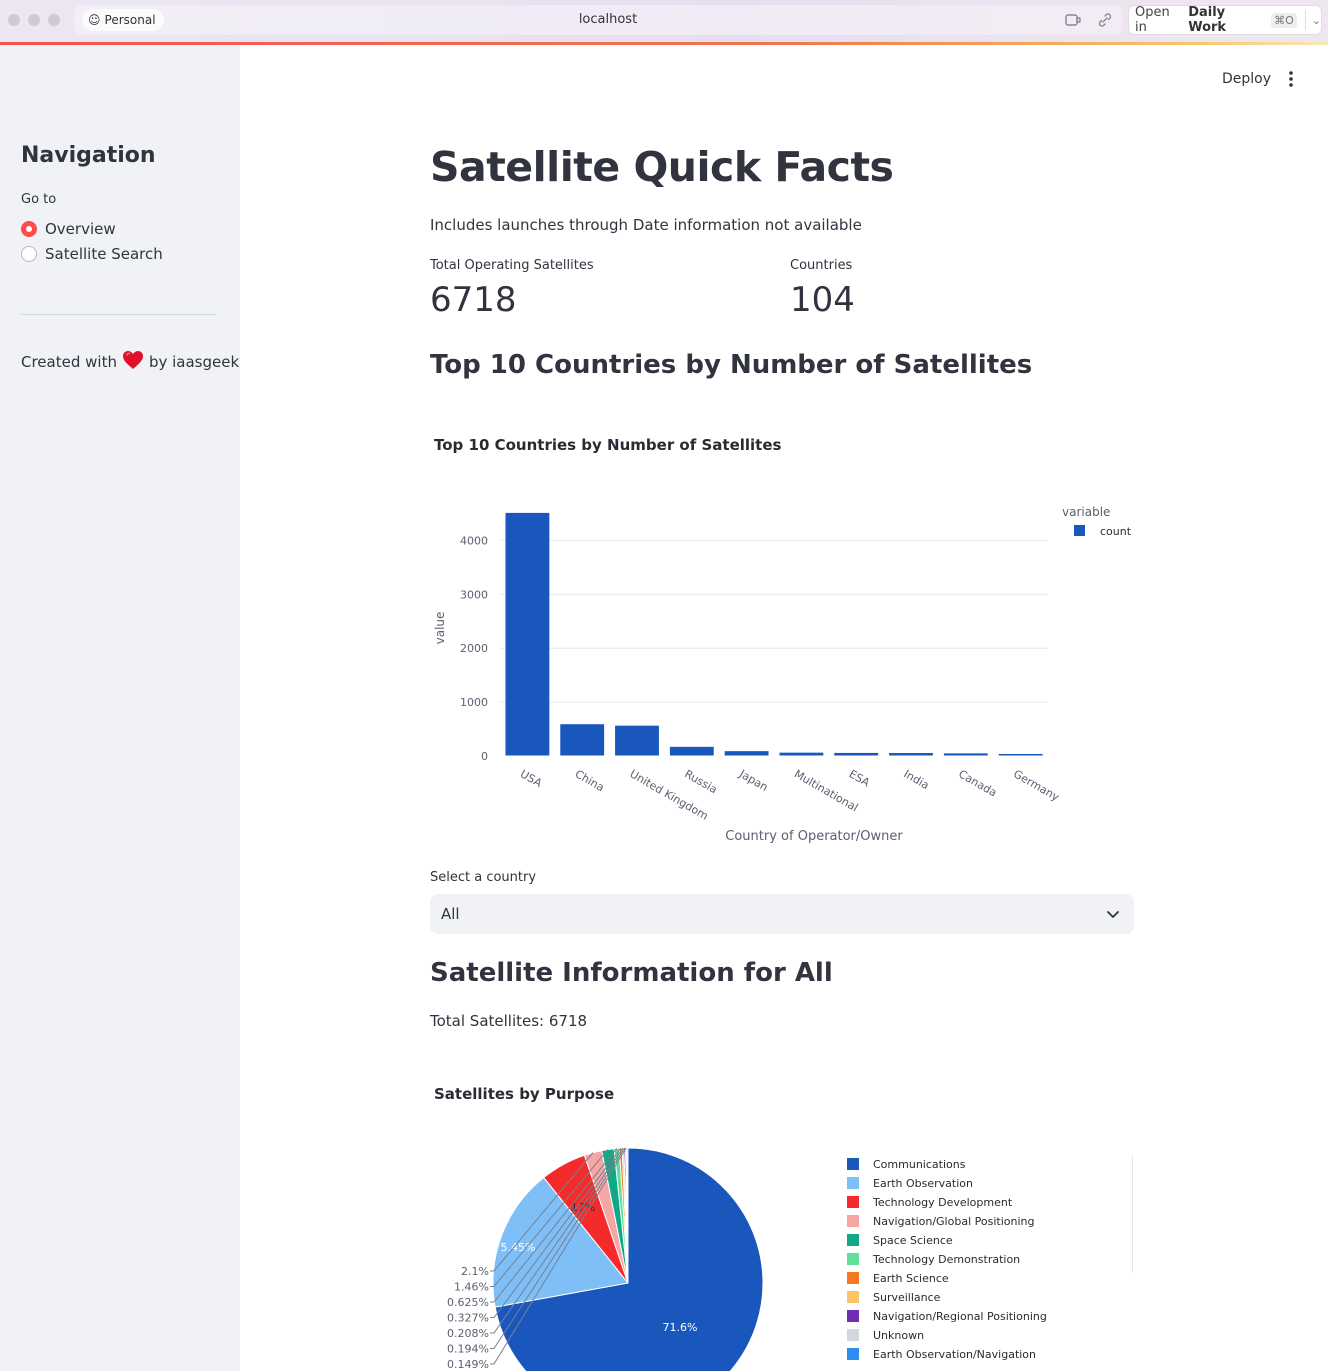 This screenshot has width=1328, height=1371. Describe the element at coordinates (977, 783) in the screenshot. I see `x-tick-label: Canada` at that location.